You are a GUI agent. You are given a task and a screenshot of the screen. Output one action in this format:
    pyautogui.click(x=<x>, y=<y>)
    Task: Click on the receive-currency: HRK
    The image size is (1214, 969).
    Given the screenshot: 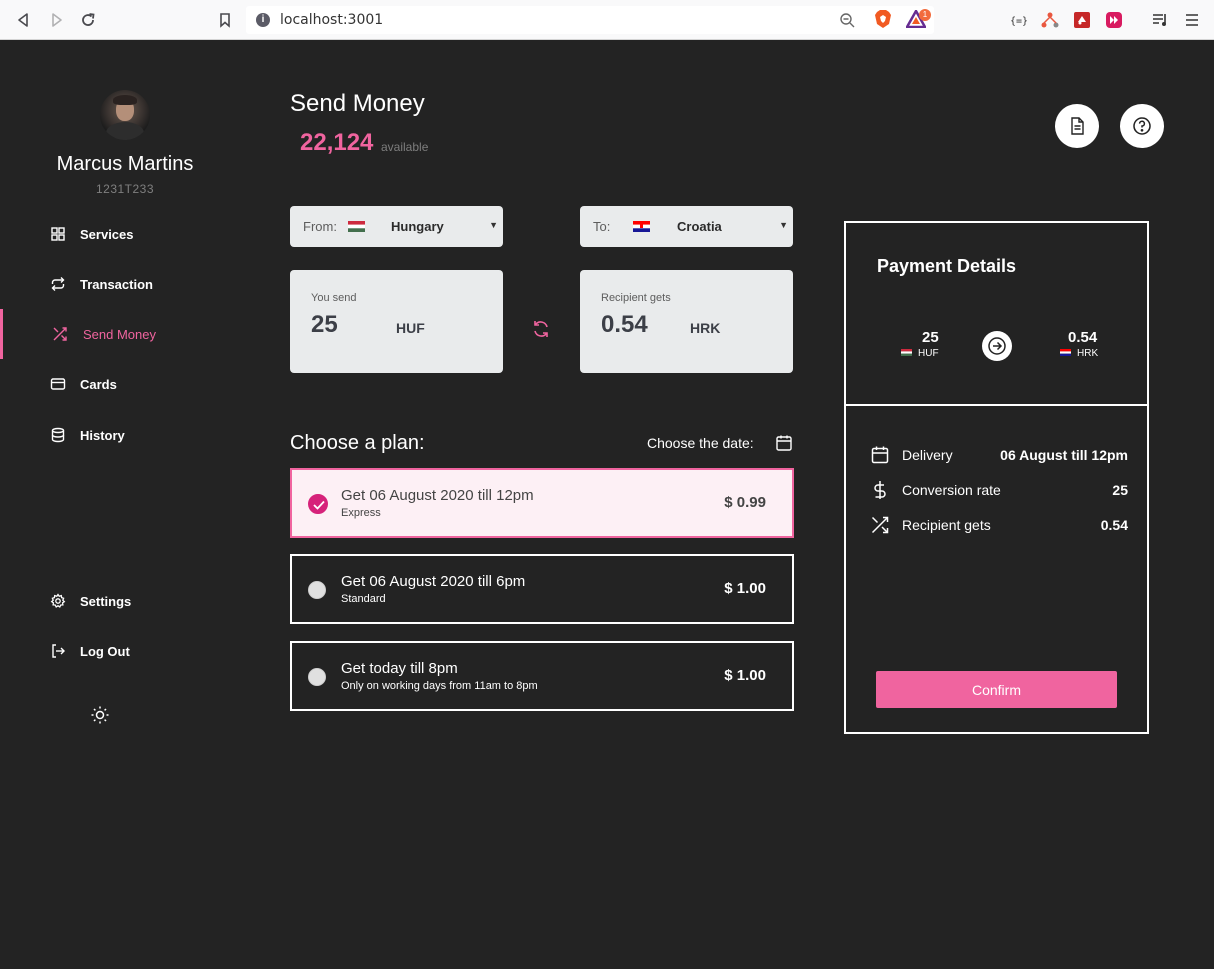 What is the action you would take?
    pyautogui.click(x=705, y=328)
    